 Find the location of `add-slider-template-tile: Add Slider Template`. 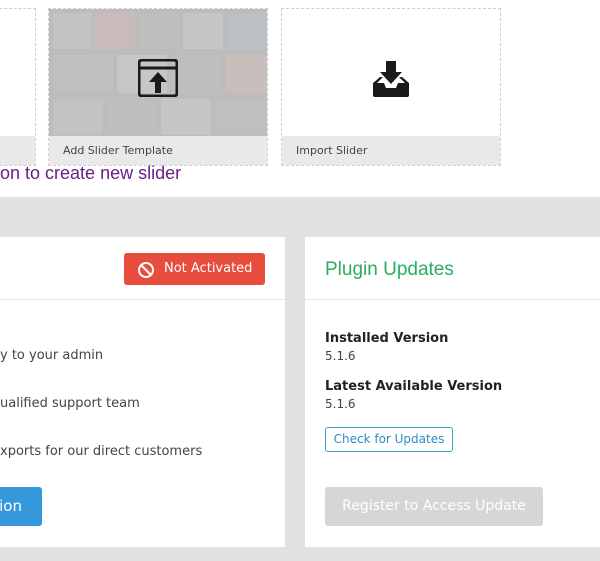

add-slider-template-tile: Add Slider Template is located at coordinates (158, 87).